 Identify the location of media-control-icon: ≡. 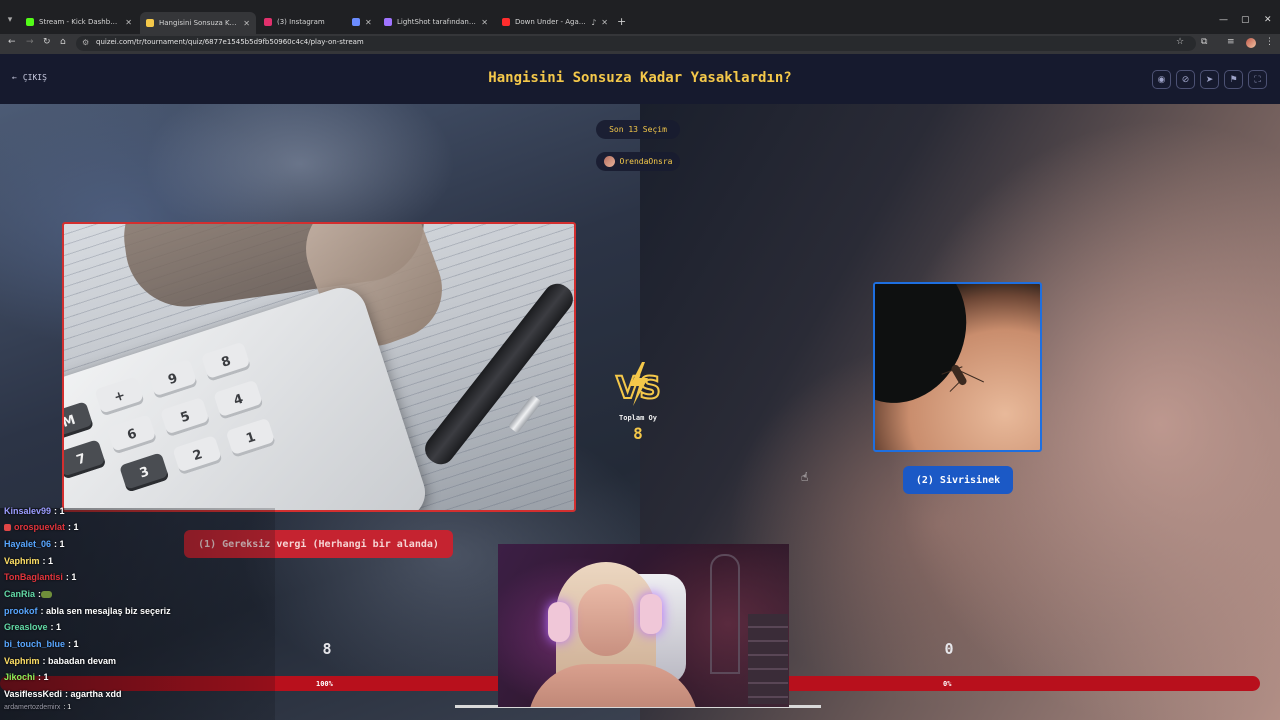
(1231, 42).